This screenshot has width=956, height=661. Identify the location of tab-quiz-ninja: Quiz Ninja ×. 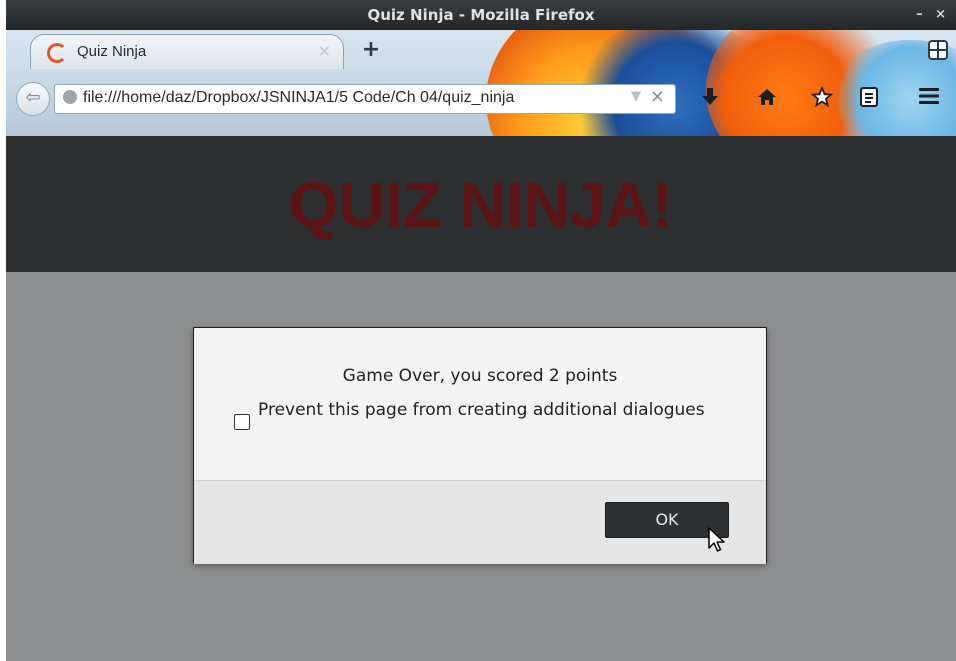
(187, 51).